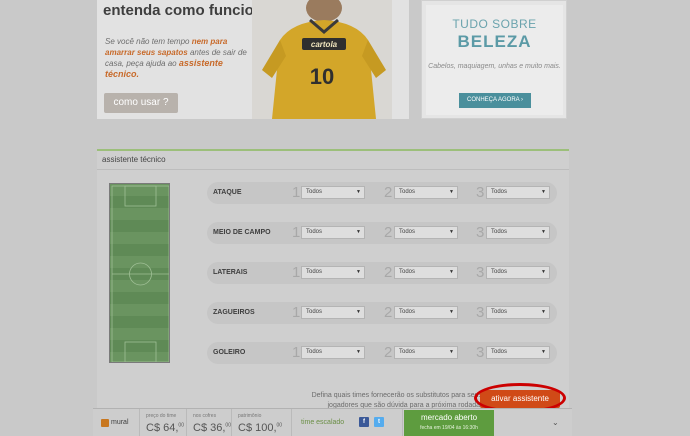 This screenshot has width=690, height=436. Describe the element at coordinates (333, 169) in the screenshot. I see `divider` at that location.